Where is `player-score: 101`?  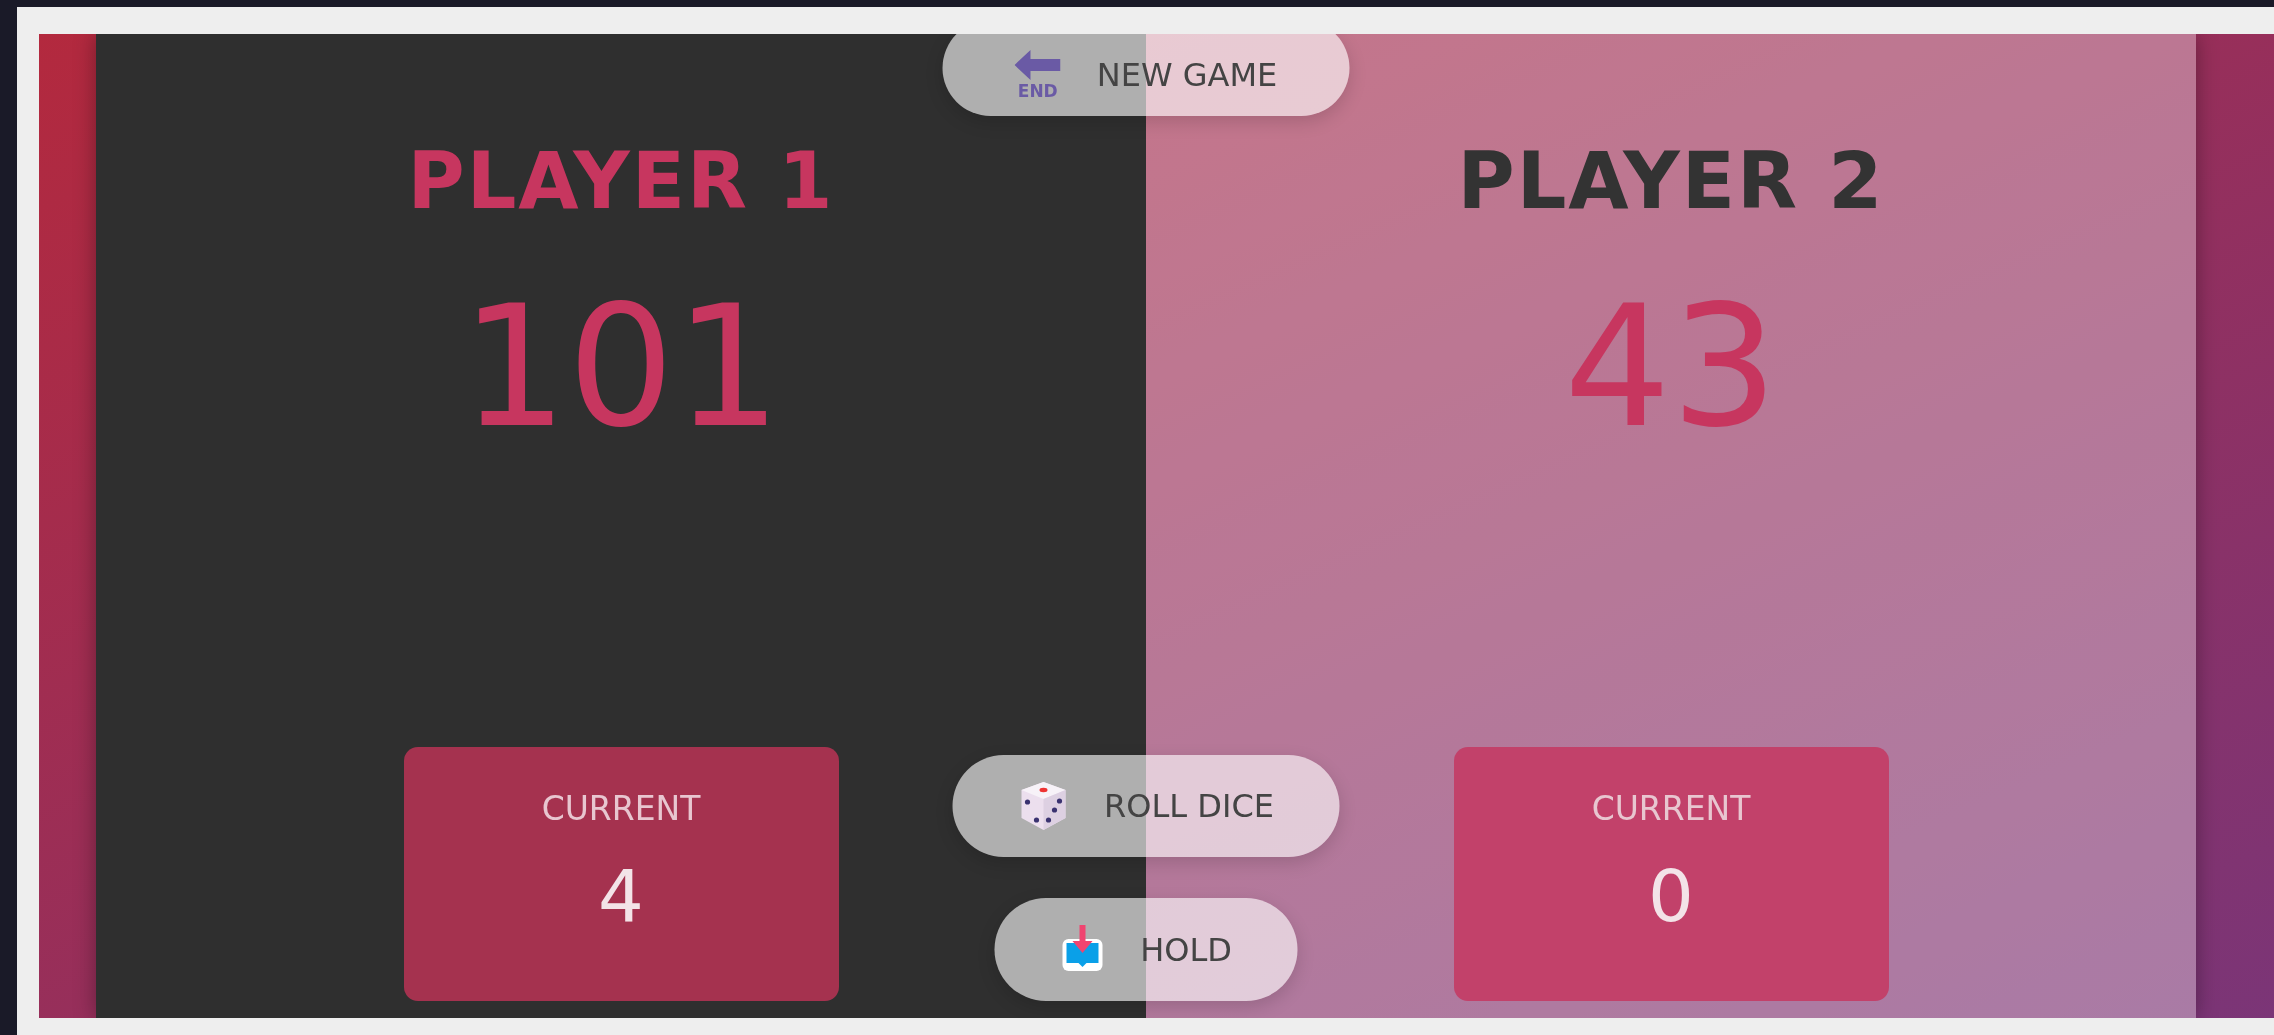 player-score: 101 is located at coordinates (621, 367).